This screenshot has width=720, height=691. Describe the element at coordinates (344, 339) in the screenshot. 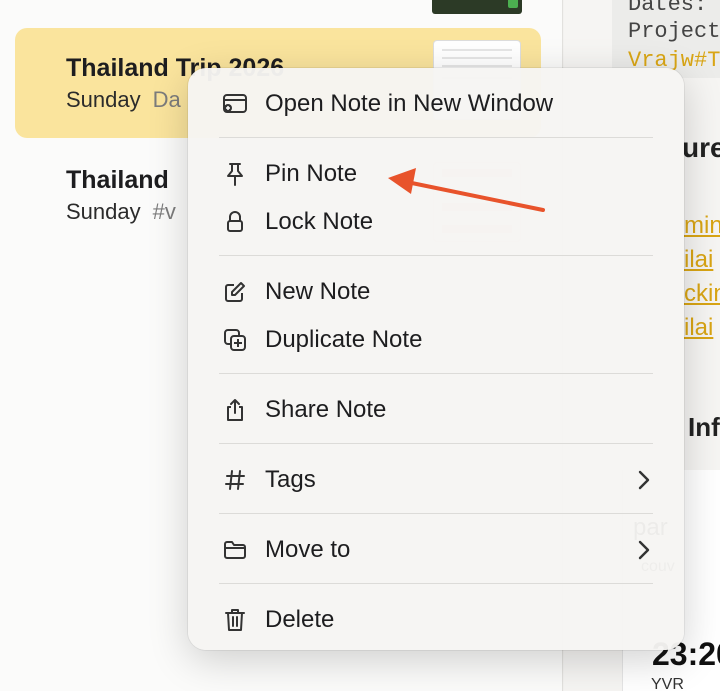

I see `menu-item-label: Duplicate Note` at that location.